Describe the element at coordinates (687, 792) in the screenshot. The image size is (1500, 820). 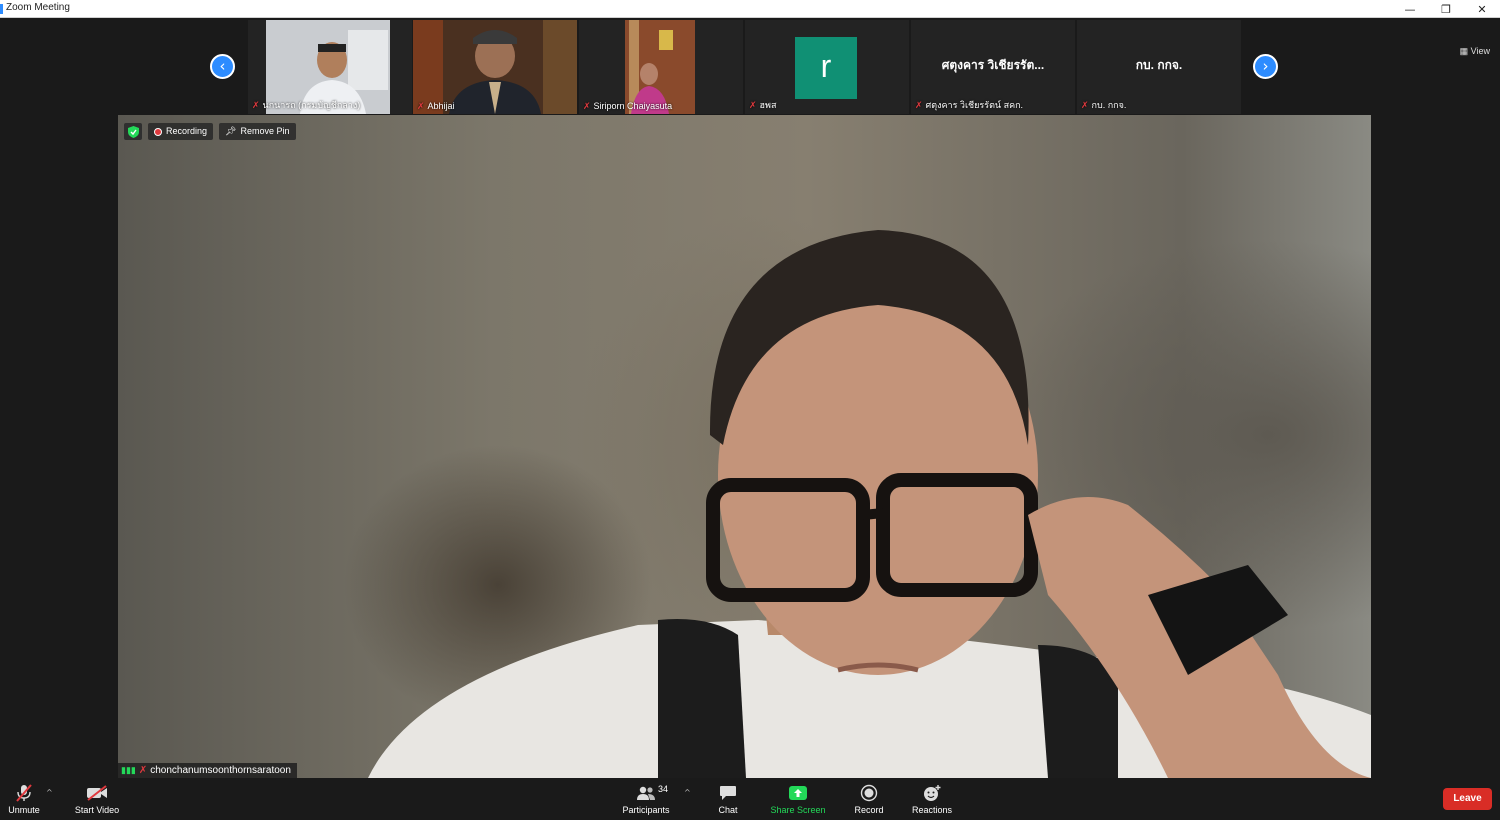
I see `participants-options-caret-icon: ^` at that location.